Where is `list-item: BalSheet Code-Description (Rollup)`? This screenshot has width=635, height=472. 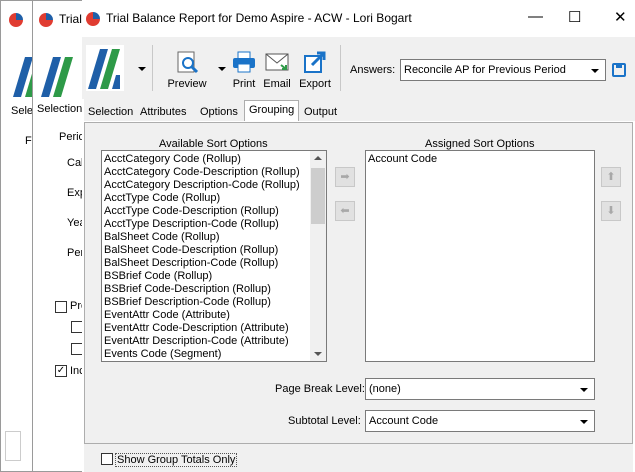 list-item: BalSheet Code-Description (Rollup) is located at coordinates (206, 250).